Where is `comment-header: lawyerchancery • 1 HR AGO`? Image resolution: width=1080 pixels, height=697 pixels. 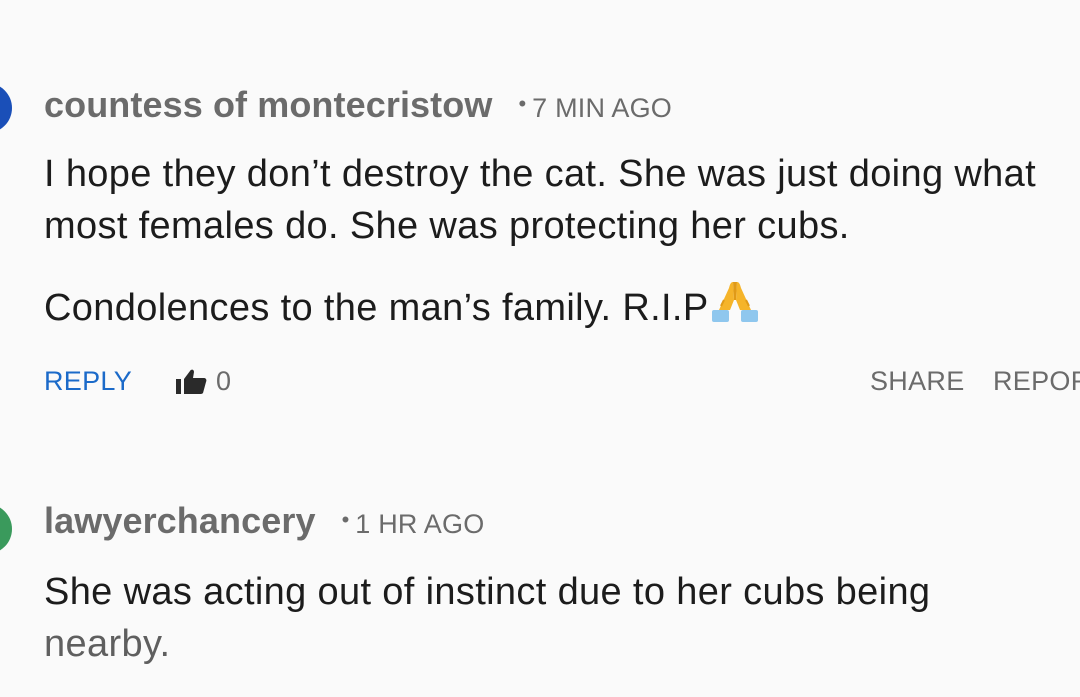
comment-header: lawyerchancery • 1 HR AGO is located at coordinates (264, 521).